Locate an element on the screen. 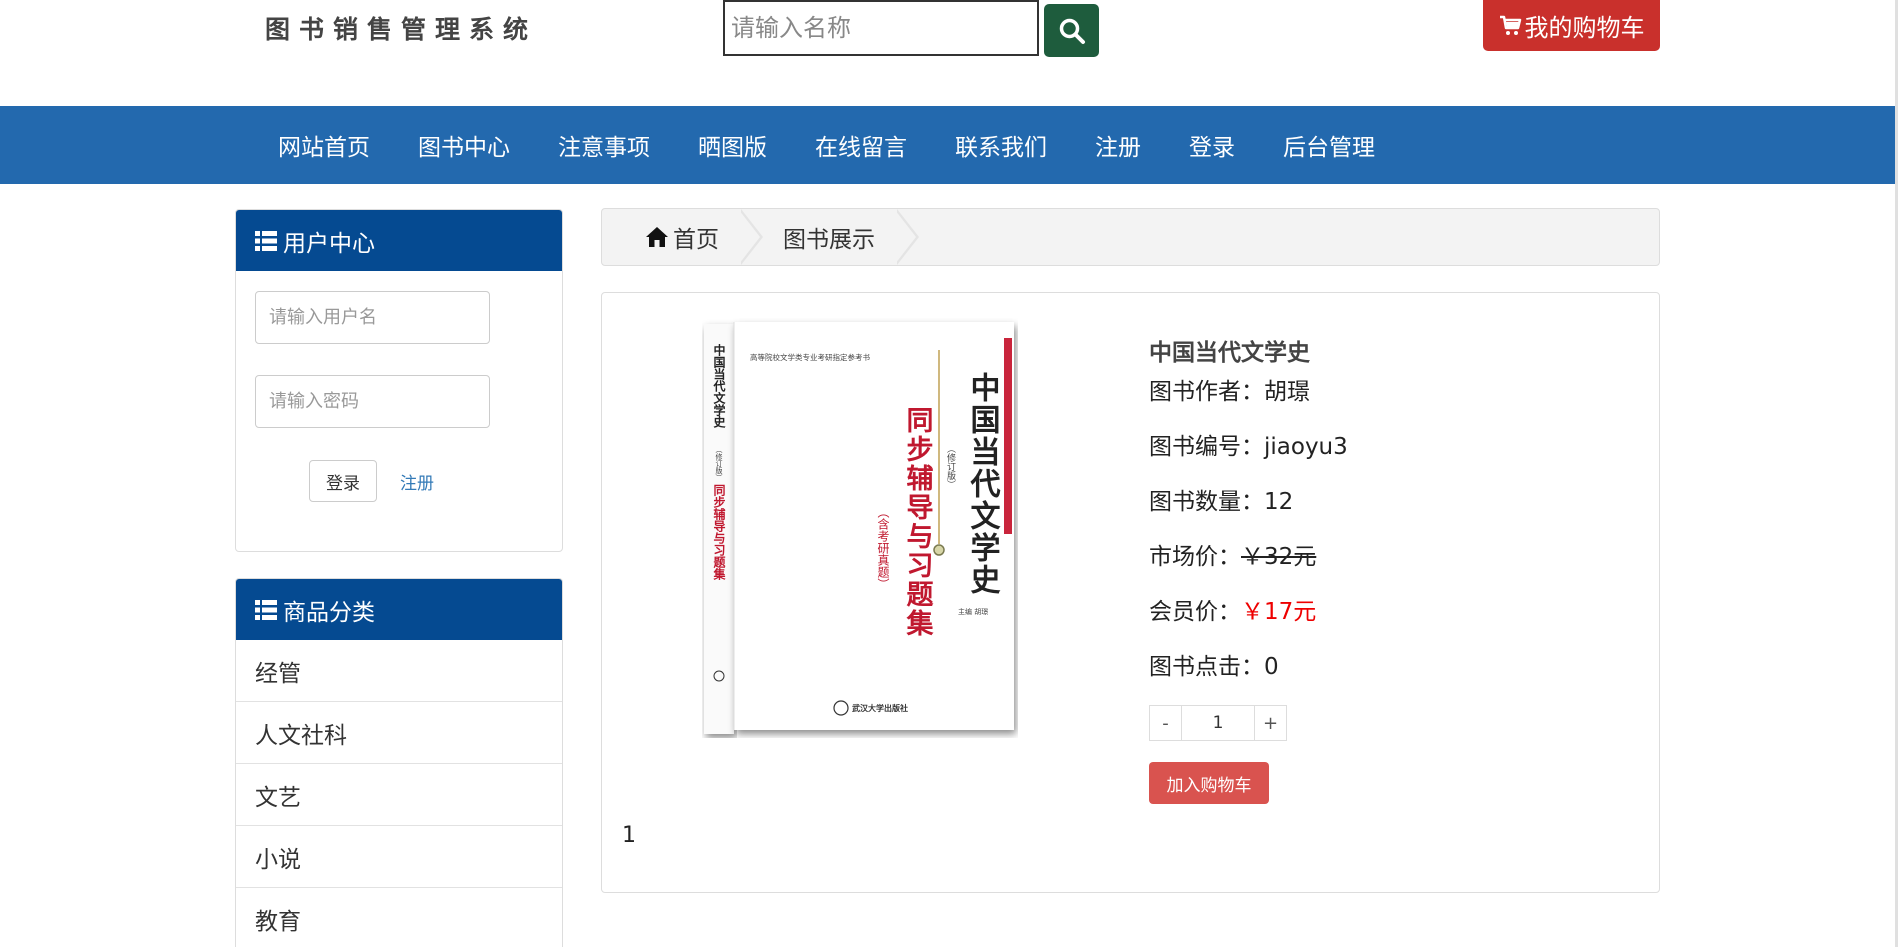 This screenshot has height=947, width=1898. quantity-decrease-button: - is located at coordinates (1165, 723).